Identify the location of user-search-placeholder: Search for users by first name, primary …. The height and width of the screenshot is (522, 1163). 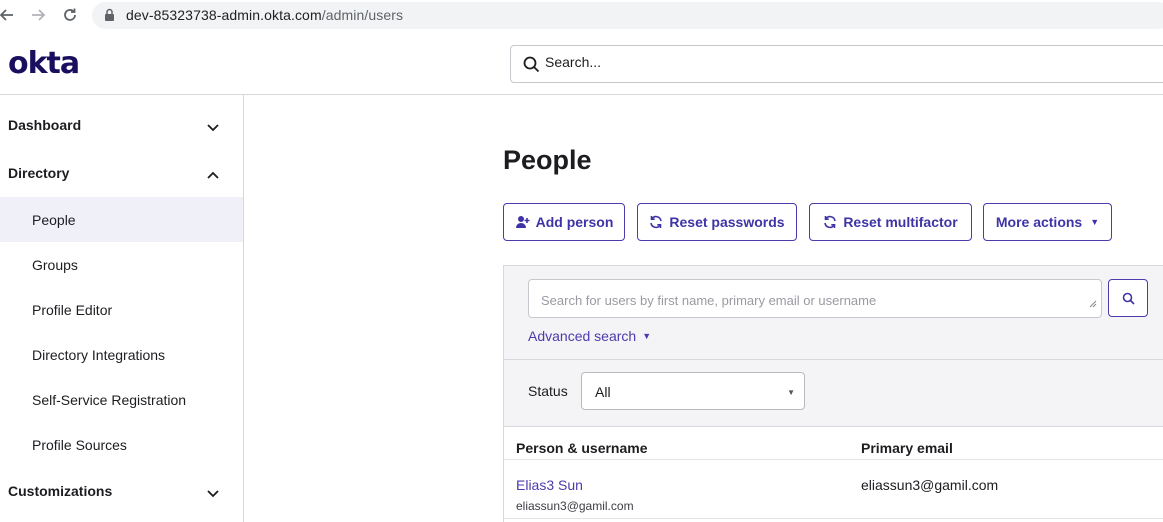
(709, 300).